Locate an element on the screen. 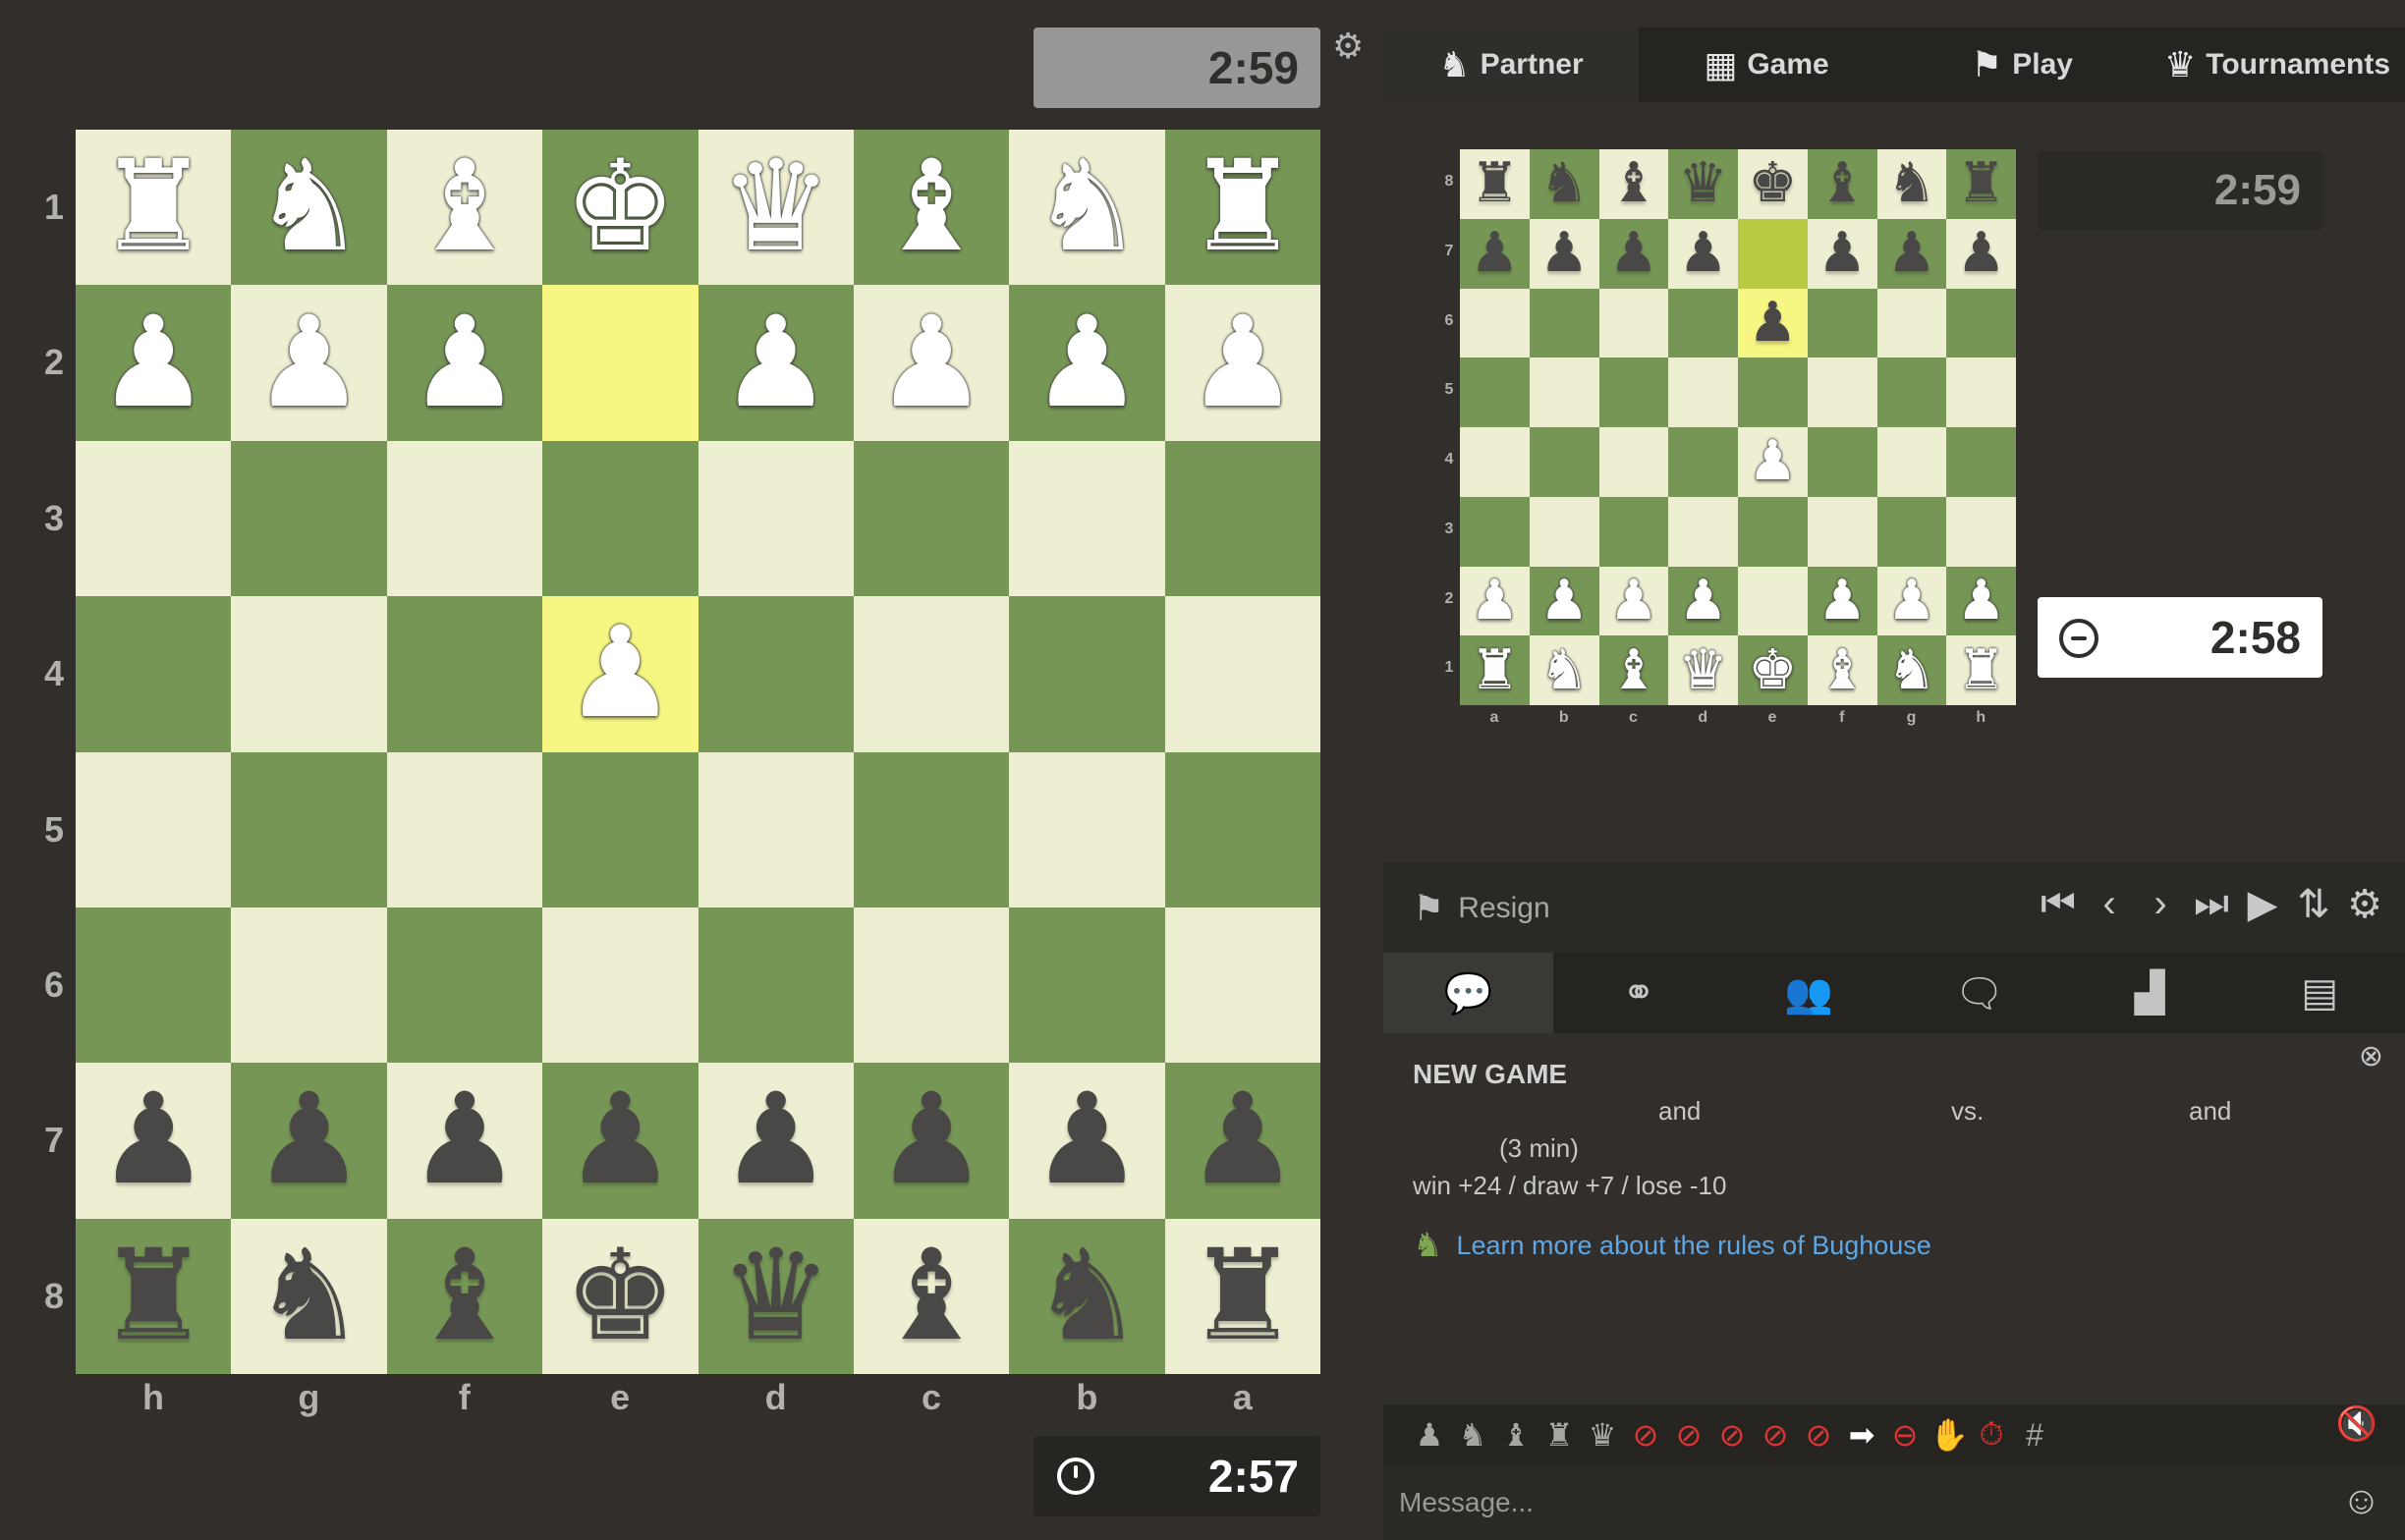 The image size is (2405, 1540). partner-board-square: ♚ is located at coordinates (1773, 184).